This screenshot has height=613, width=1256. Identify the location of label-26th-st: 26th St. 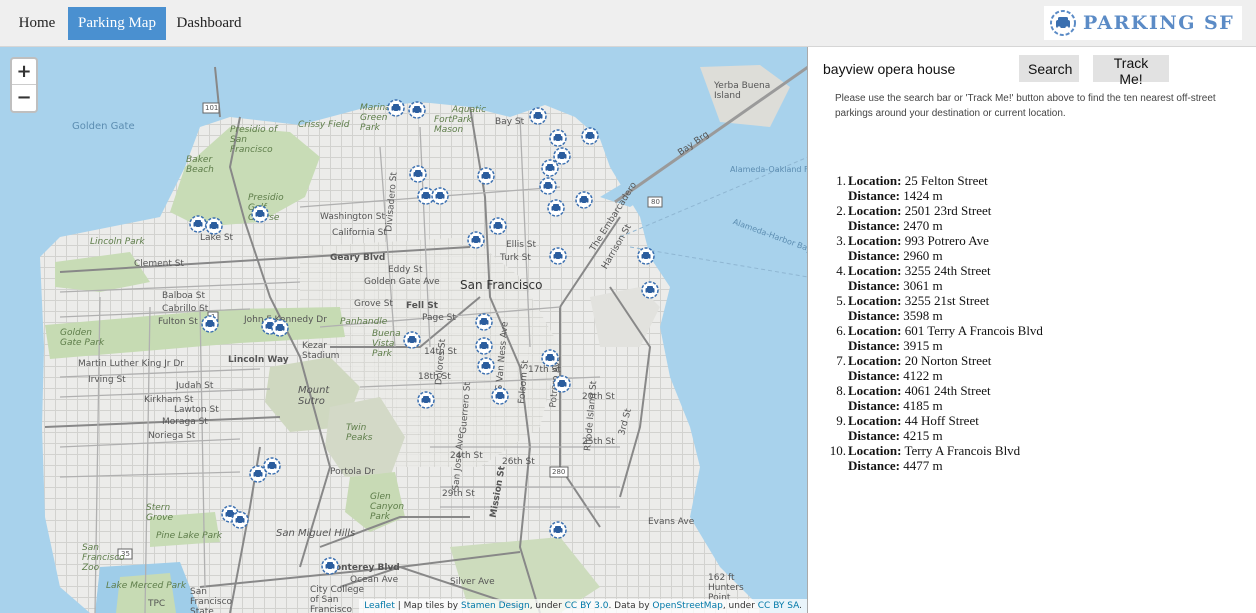
(518, 462).